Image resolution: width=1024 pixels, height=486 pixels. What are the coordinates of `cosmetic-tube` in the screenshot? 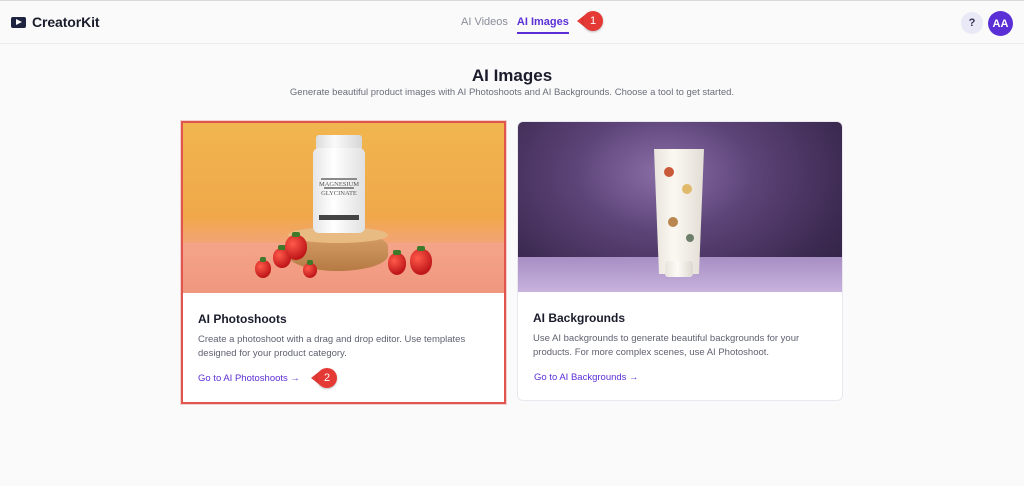 It's located at (679, 211).